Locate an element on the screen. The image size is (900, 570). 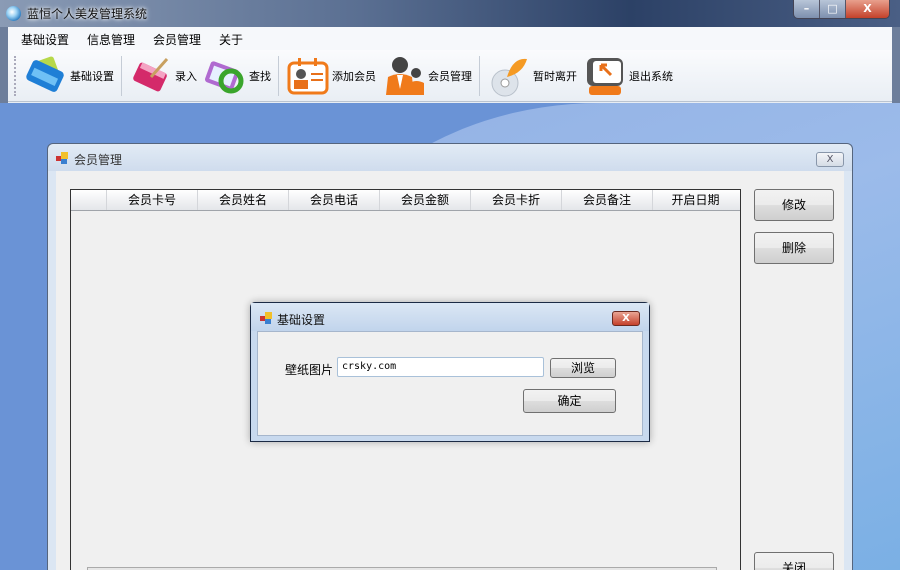
app-title: 蓝恒个人美发管理系统 is located at coordinates (87, 14).